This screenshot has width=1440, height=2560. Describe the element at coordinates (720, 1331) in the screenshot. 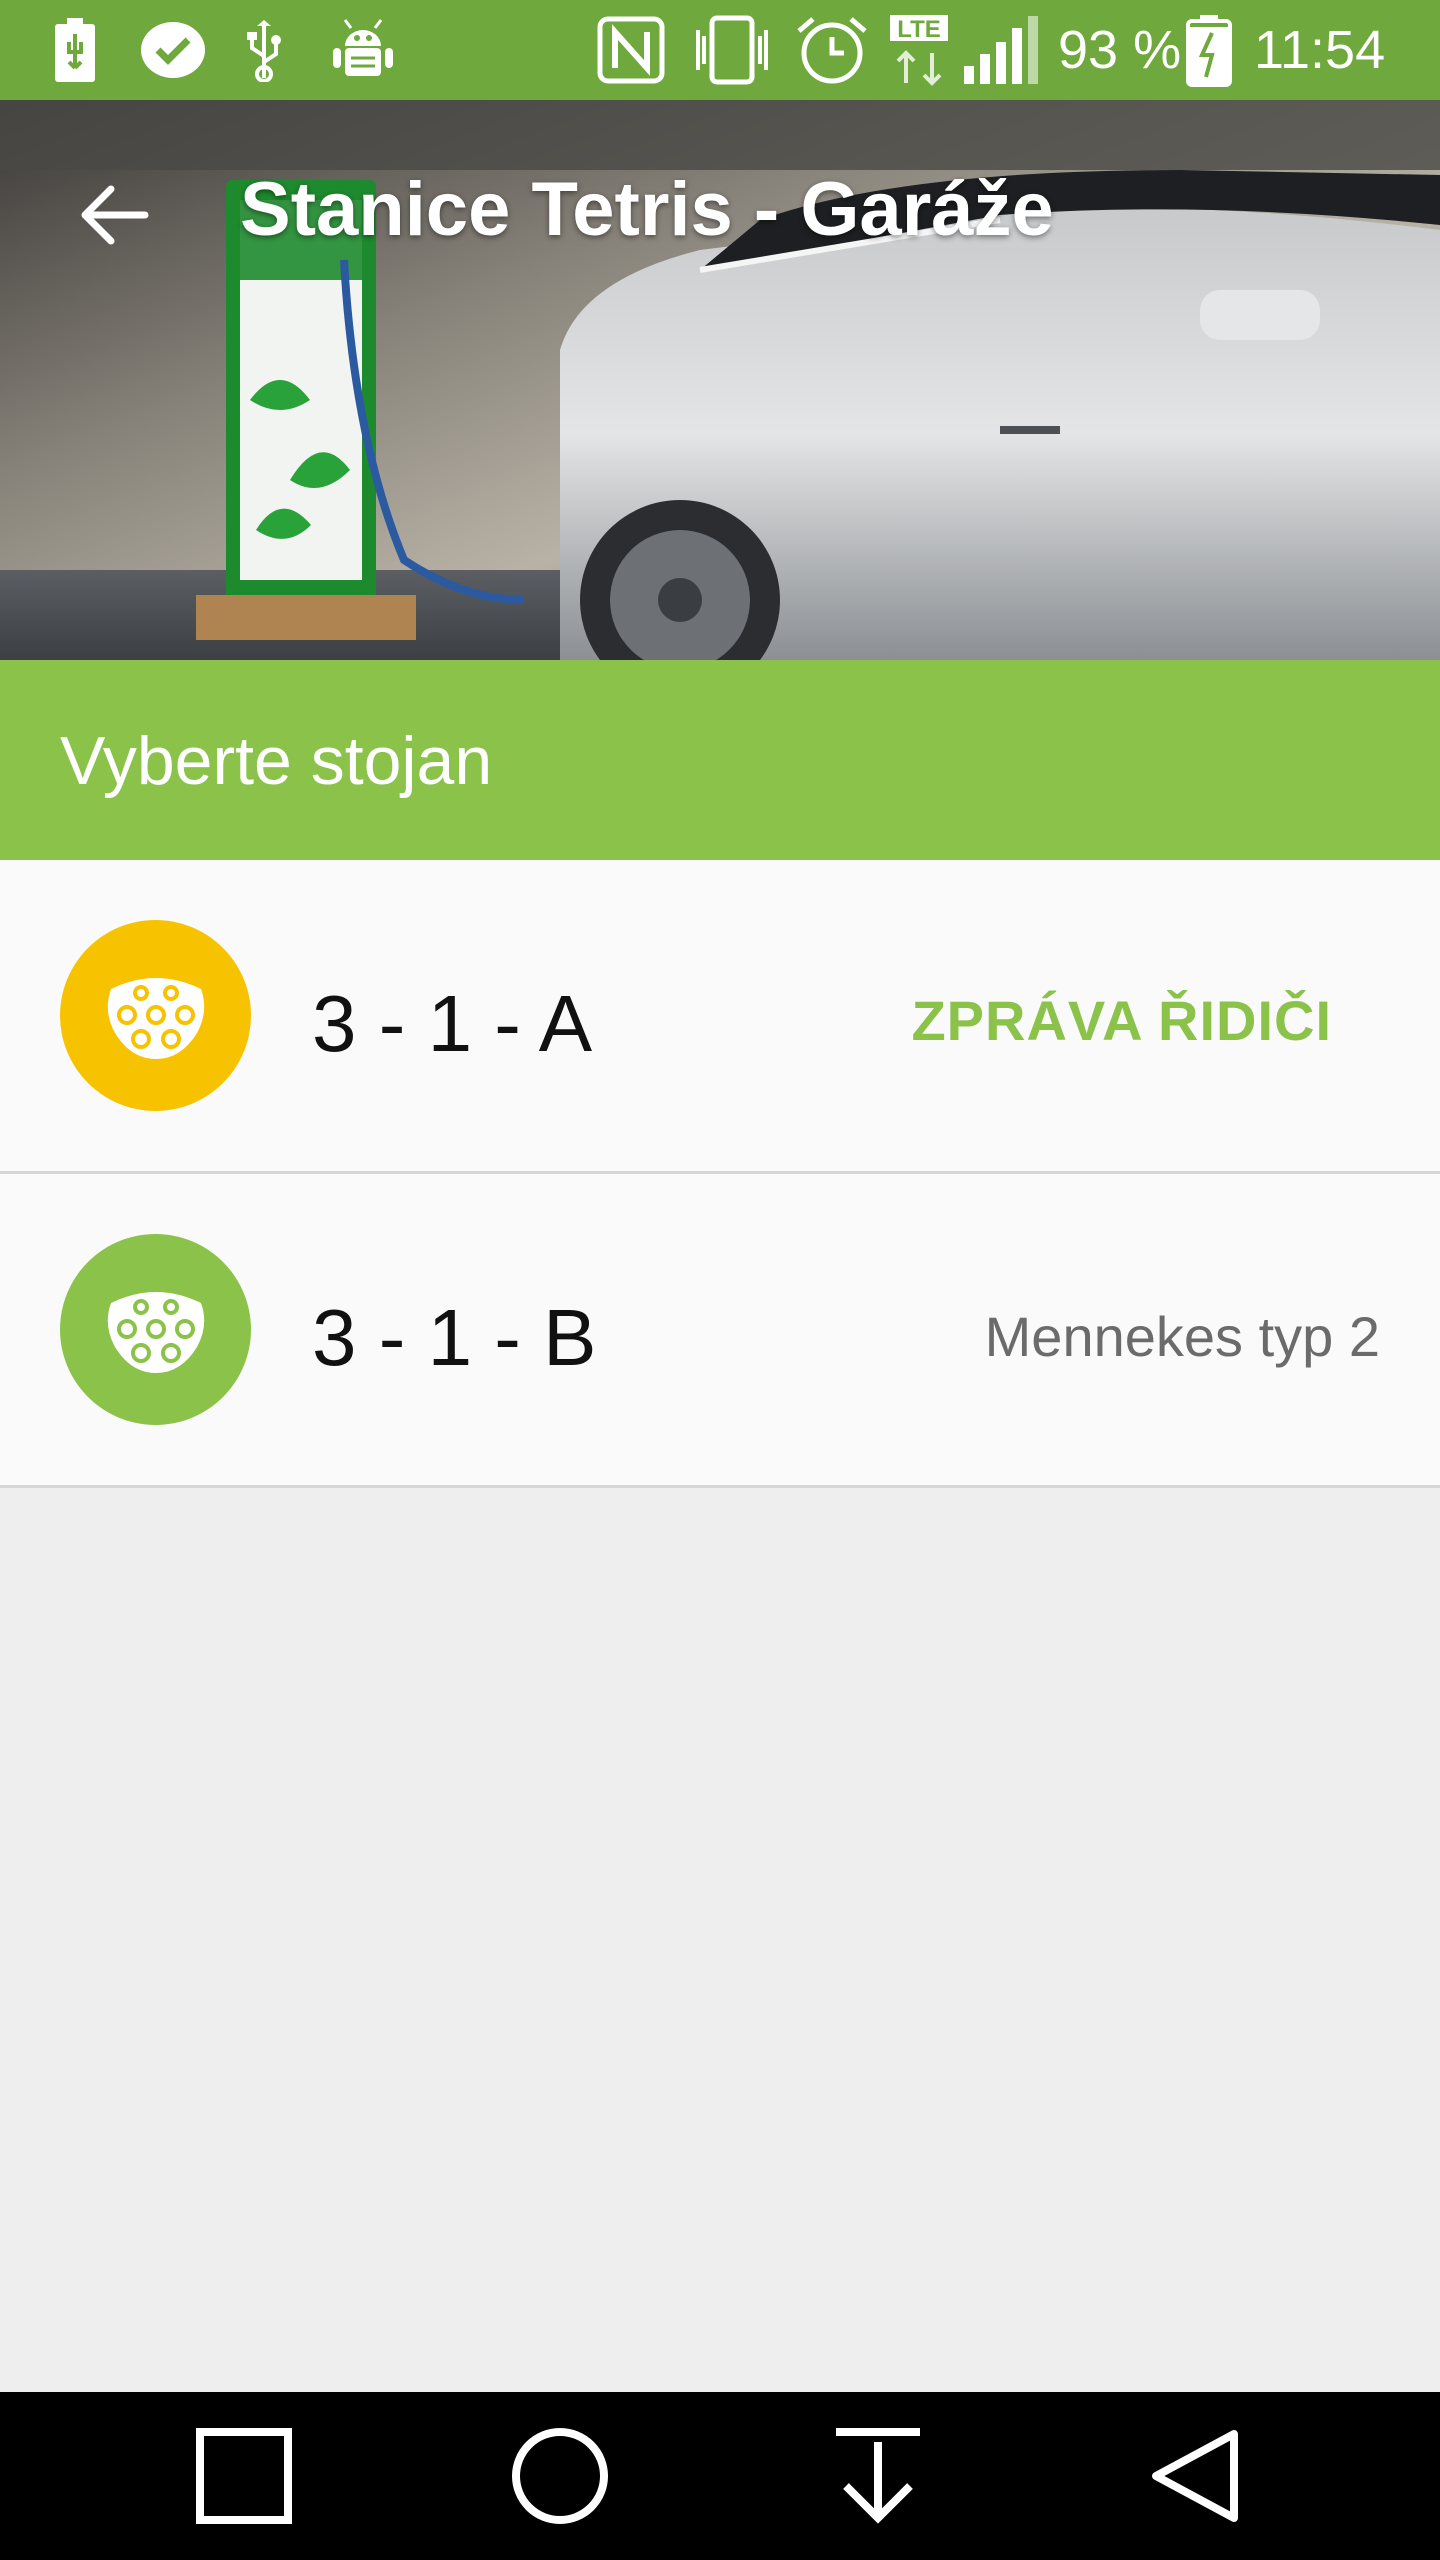

I see `list-item-connector-b: 3 - 1 - B Mennekes typ 2` at that location.